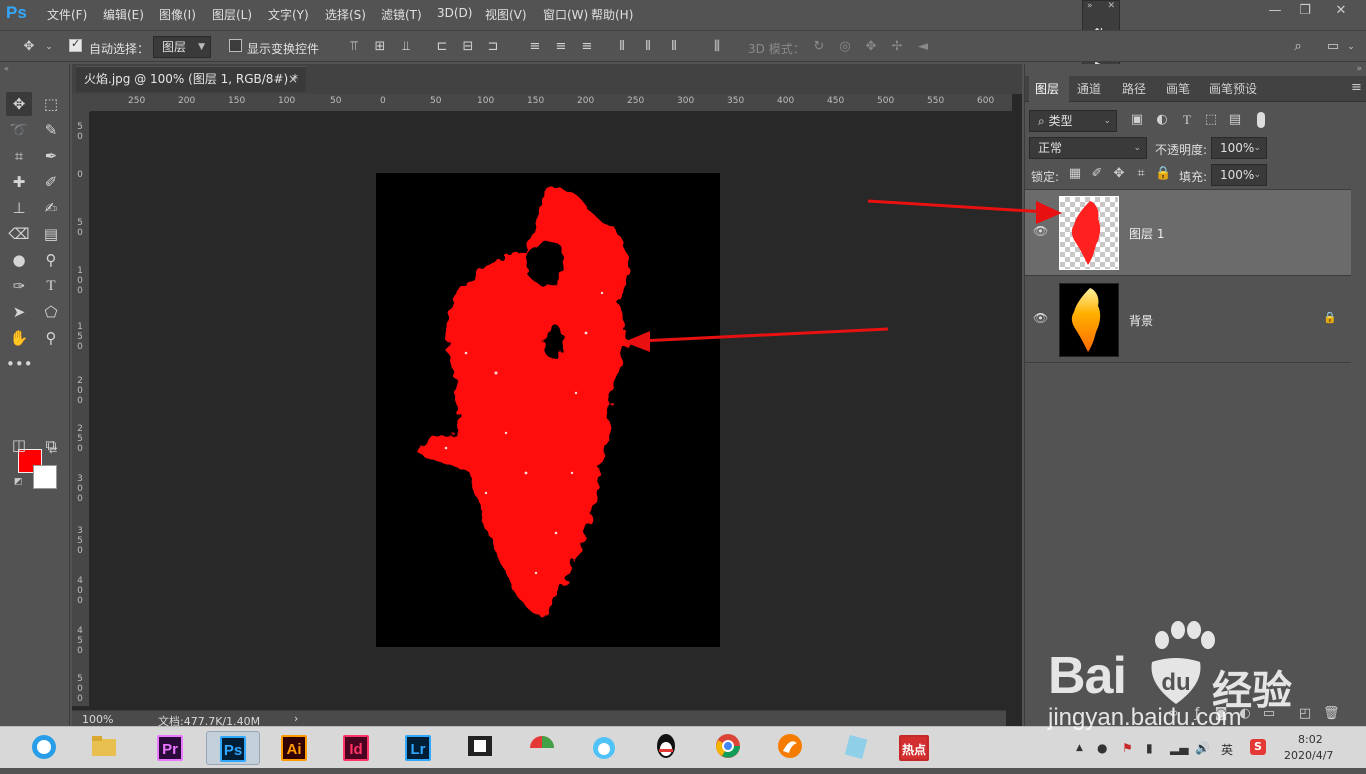  I want to click on filter-toggle-icon, so click(1261, 120).